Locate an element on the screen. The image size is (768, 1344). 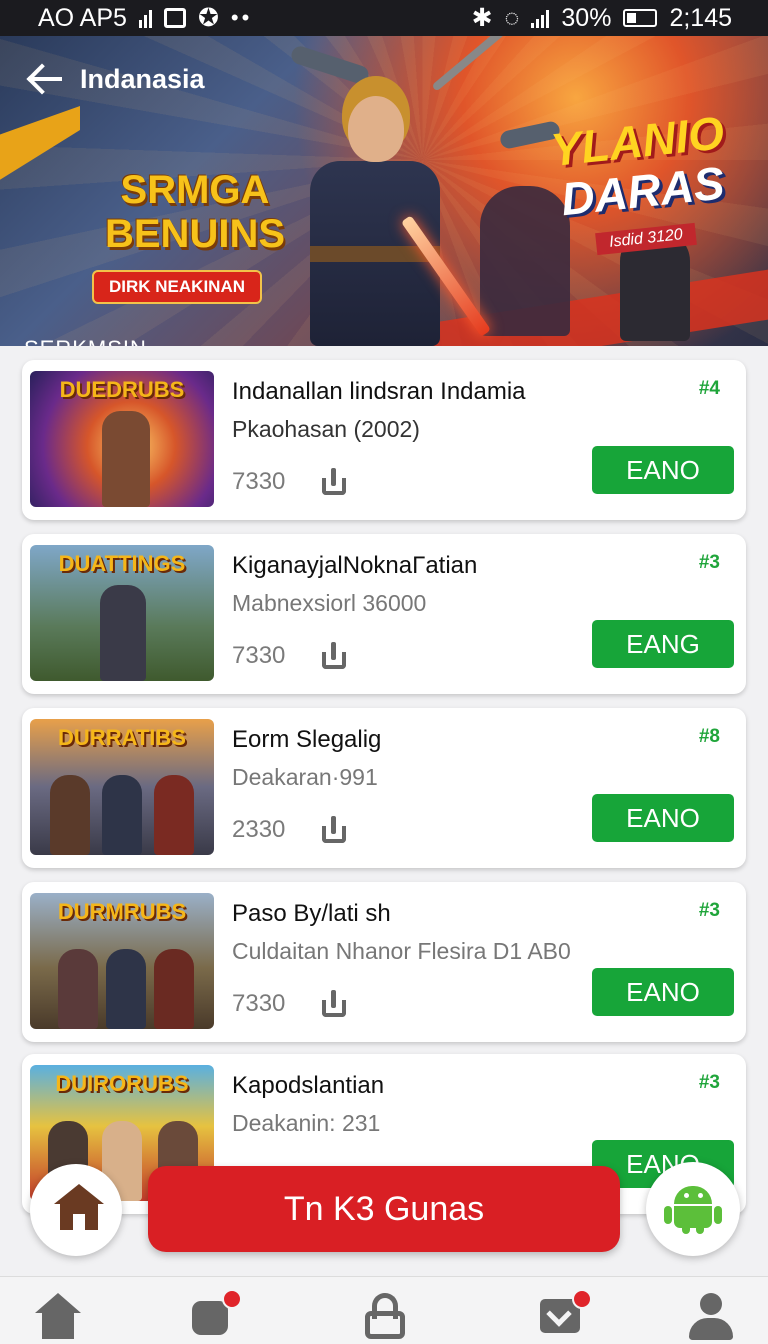
house-icon is located at coordinates (79, 1207).